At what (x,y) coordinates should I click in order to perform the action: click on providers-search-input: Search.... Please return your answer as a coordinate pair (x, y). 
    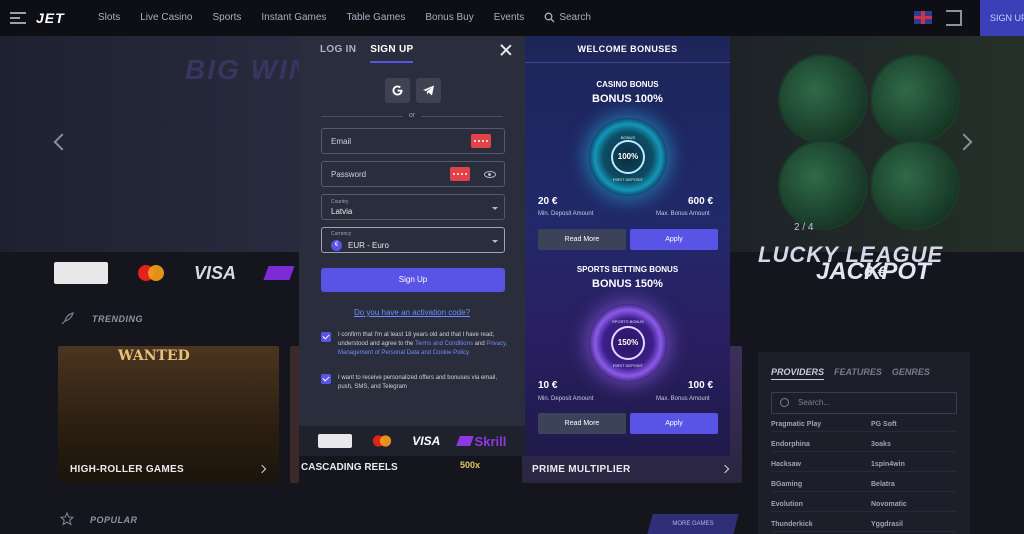
    Looking at the image, I should click on (864, 403).